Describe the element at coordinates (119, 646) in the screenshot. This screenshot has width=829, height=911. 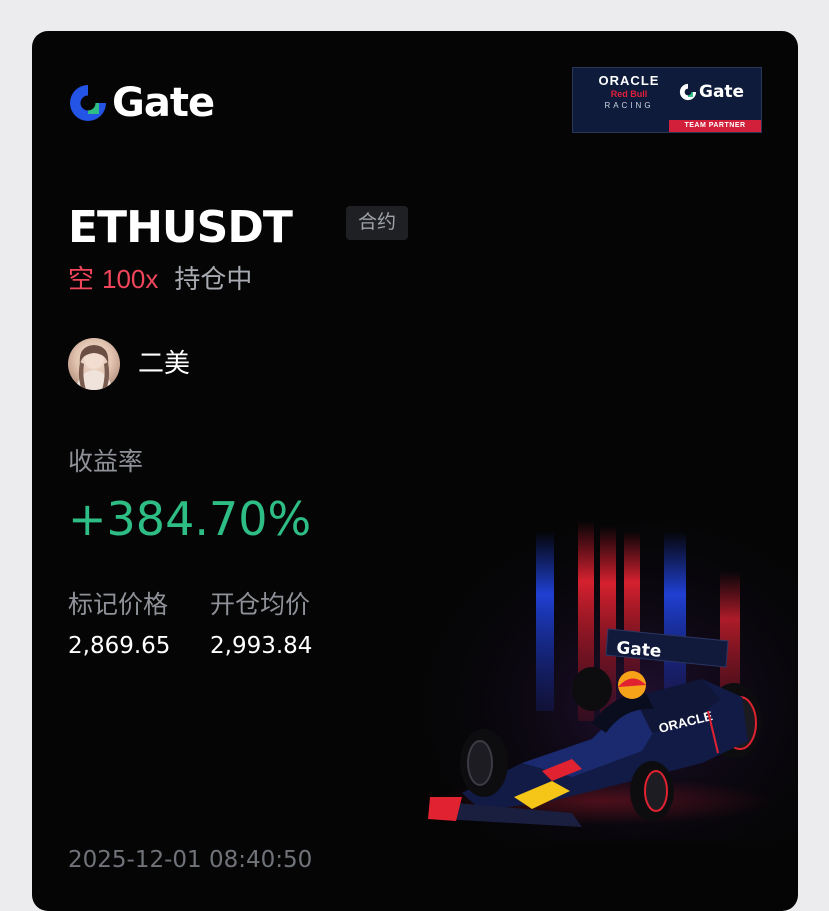
I see `mark-price-value: 2,869.65` at that location.